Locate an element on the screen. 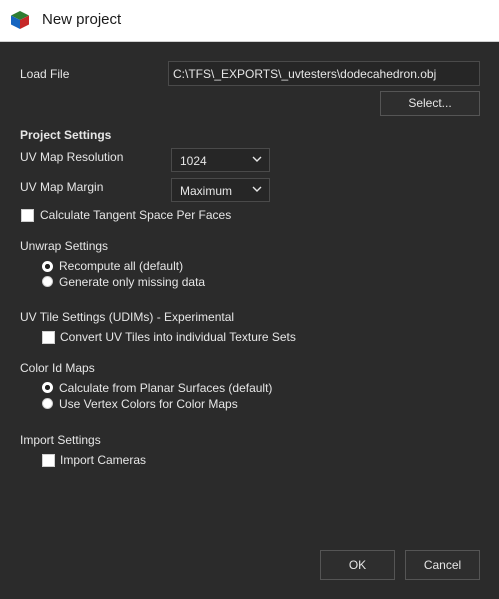  unwrap-settings-heading: Unwrap Settings is located at coordinates (64, 246).